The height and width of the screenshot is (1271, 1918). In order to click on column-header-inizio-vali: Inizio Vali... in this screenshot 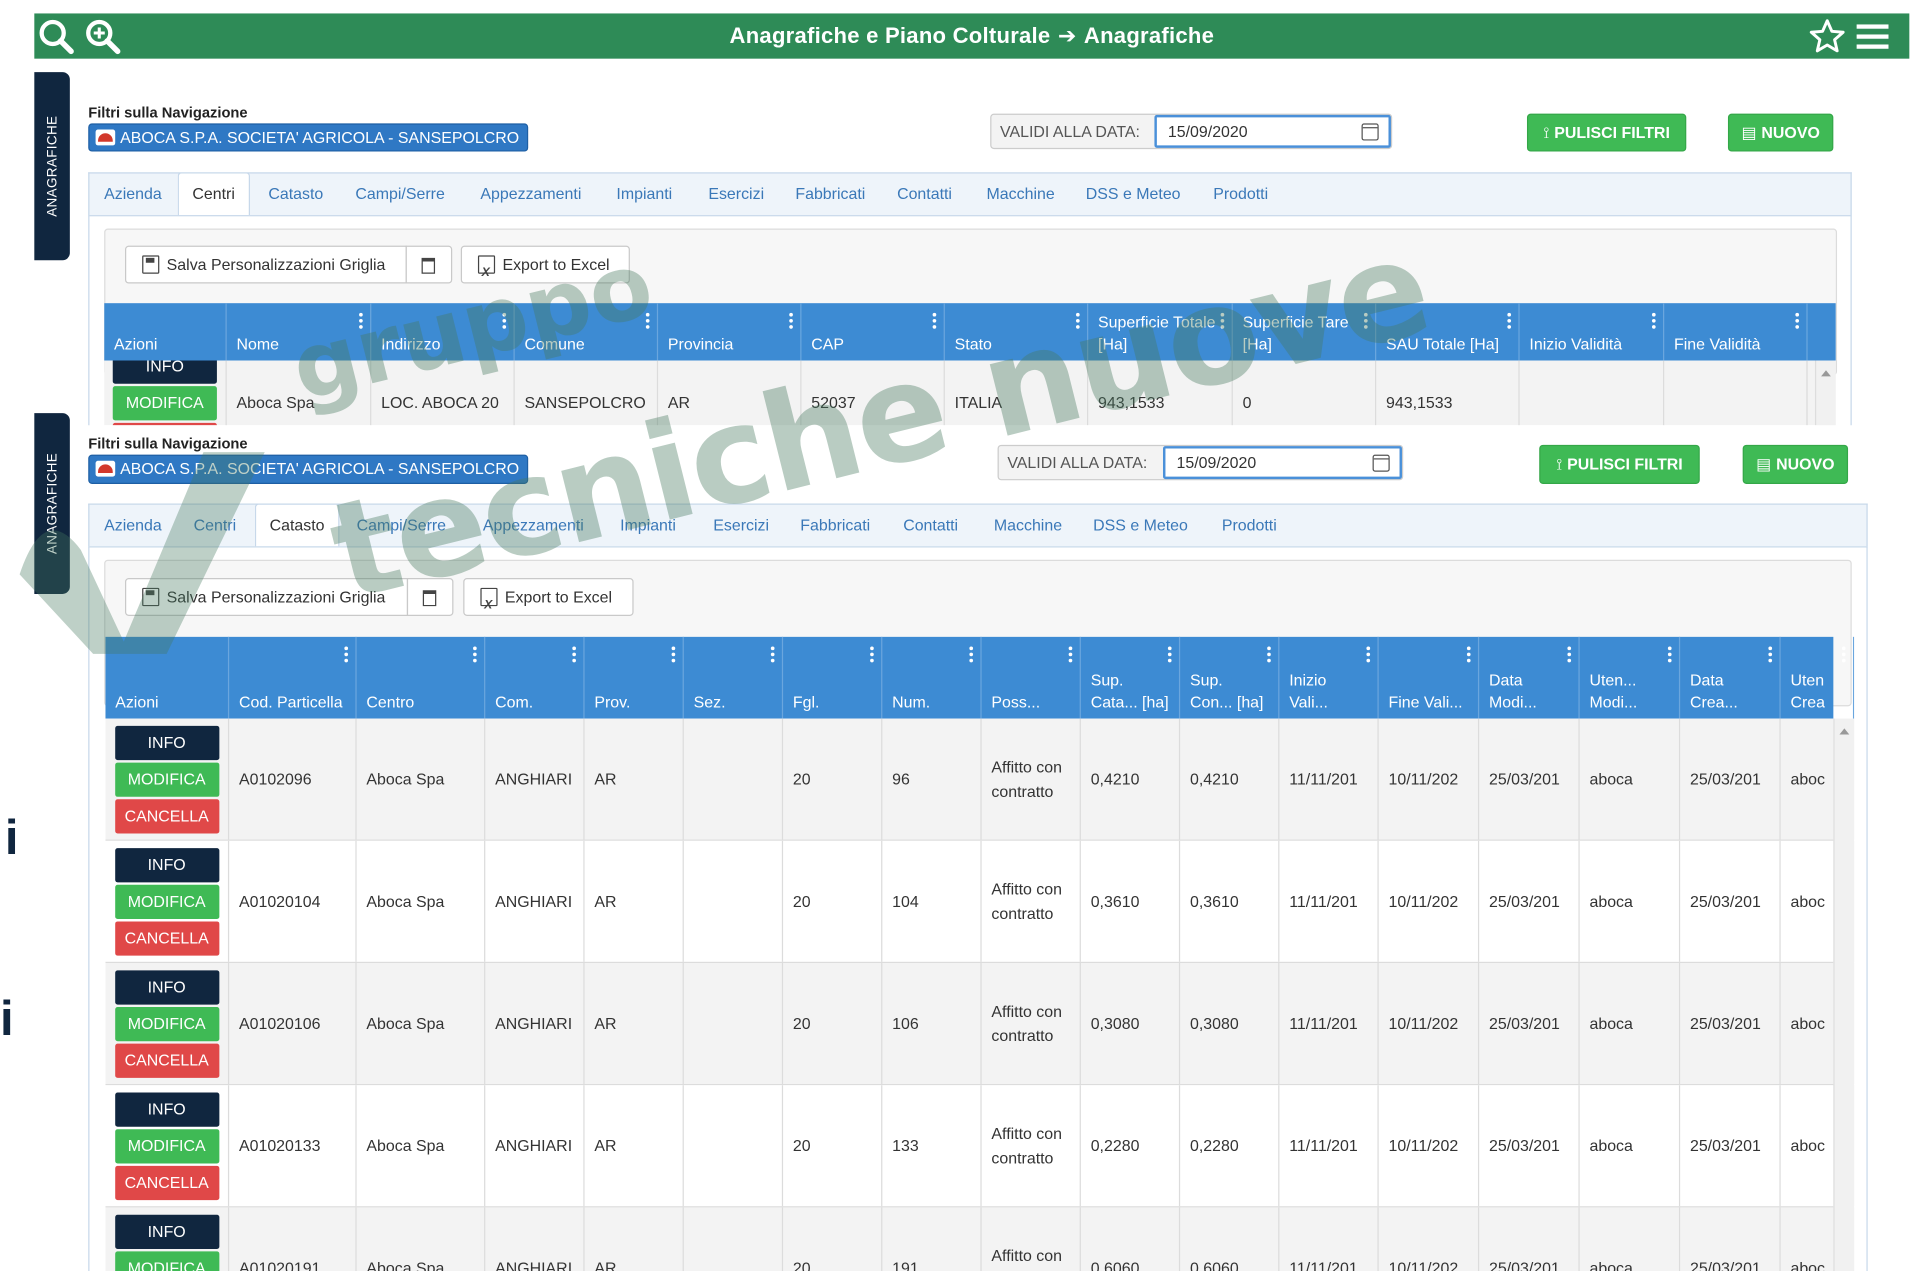, I will do `click(1329, 677)`.